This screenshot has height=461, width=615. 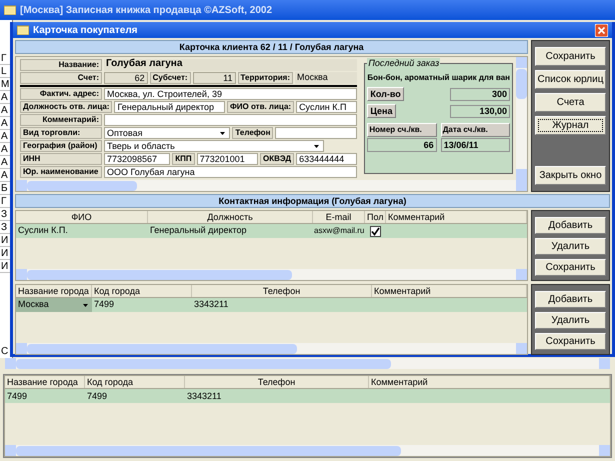 What do you see at coordinates (265, 78) in the screenshot?
I see `field-label: Территория:` at bounding box center [265, 78].